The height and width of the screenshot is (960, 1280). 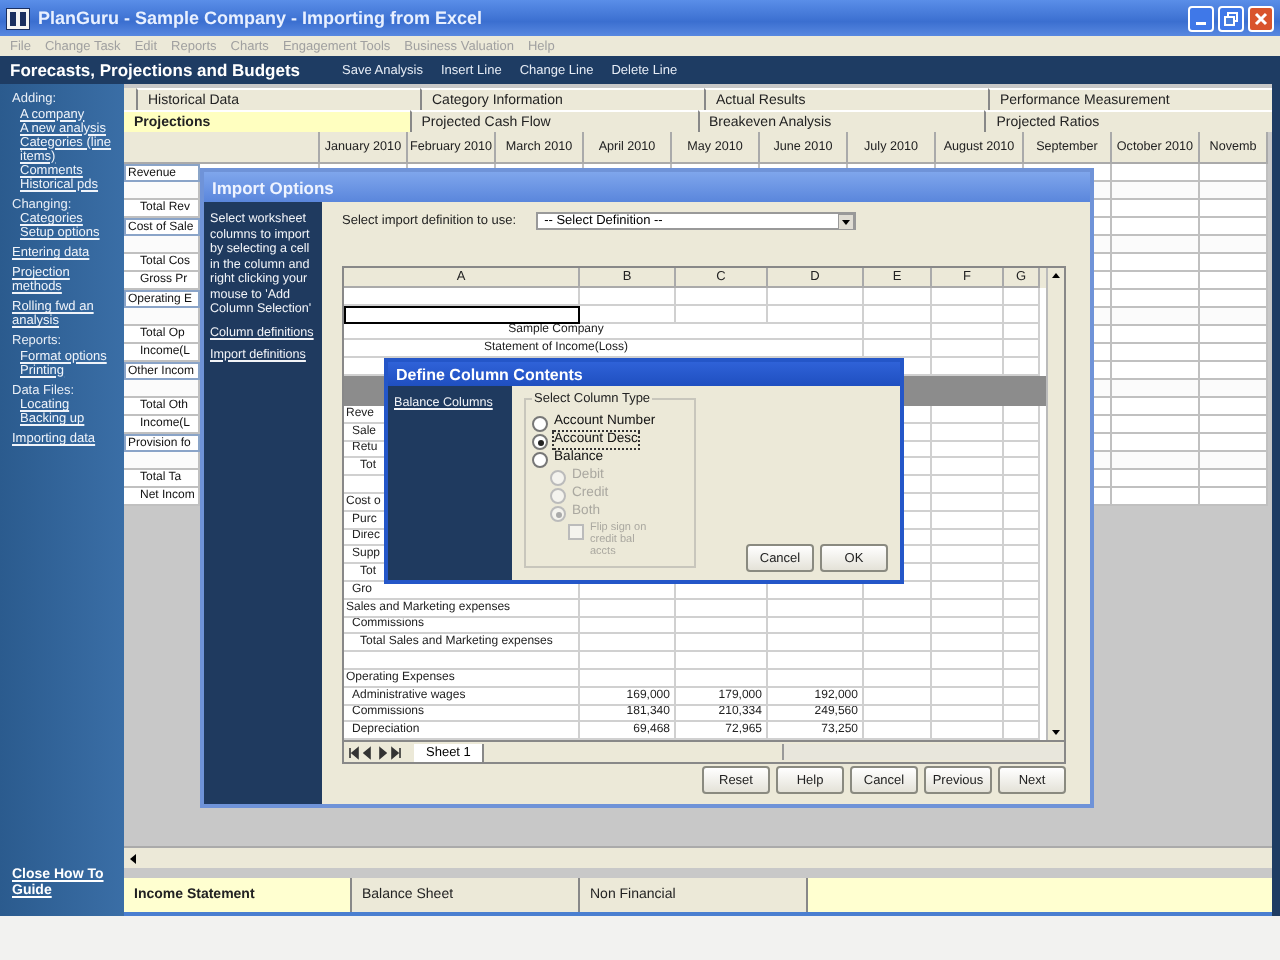 What do you see at coordinates (273, 187) in the screenshot?
I see `dialog-title: Import Options` at bounding box center [273, 187].